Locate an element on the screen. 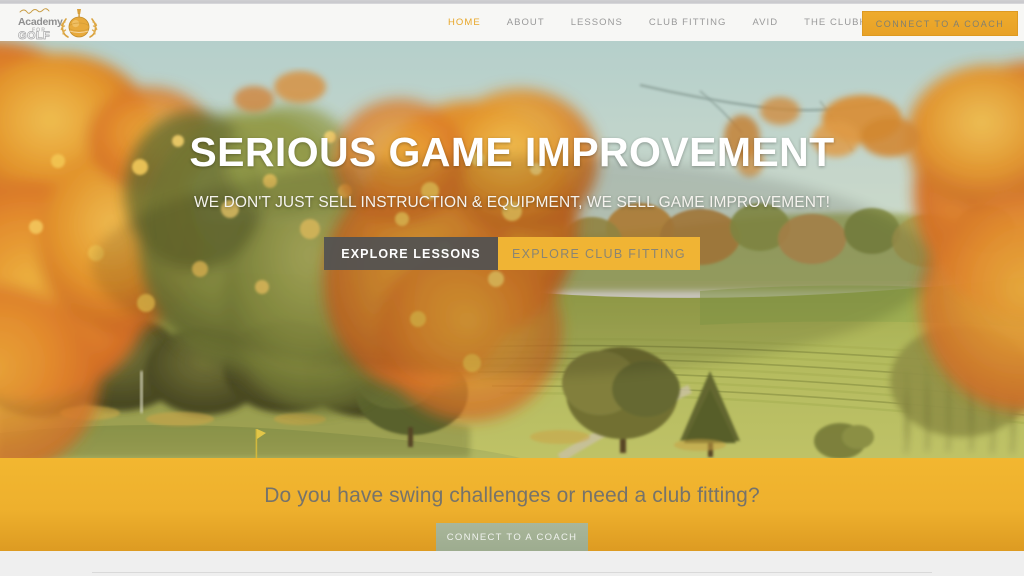 This screenshot has width=1024, height=576. header-cta-label: CONNECT TO A COACH is located at coordinates (940, 23).